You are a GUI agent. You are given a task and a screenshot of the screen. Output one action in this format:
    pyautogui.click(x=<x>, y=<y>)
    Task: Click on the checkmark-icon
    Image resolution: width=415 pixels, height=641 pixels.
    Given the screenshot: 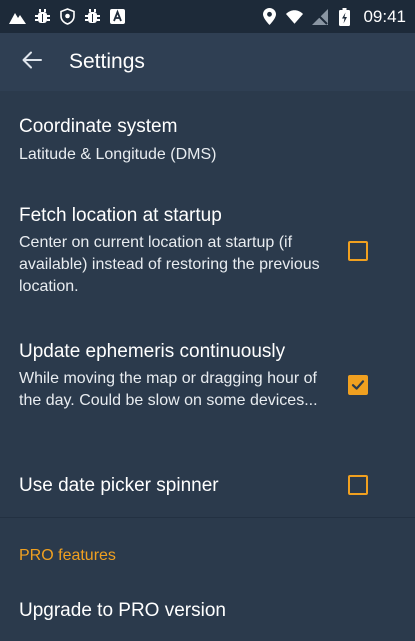 What is the action you would take?
    pyautogui.click(x=358, y=385)
    